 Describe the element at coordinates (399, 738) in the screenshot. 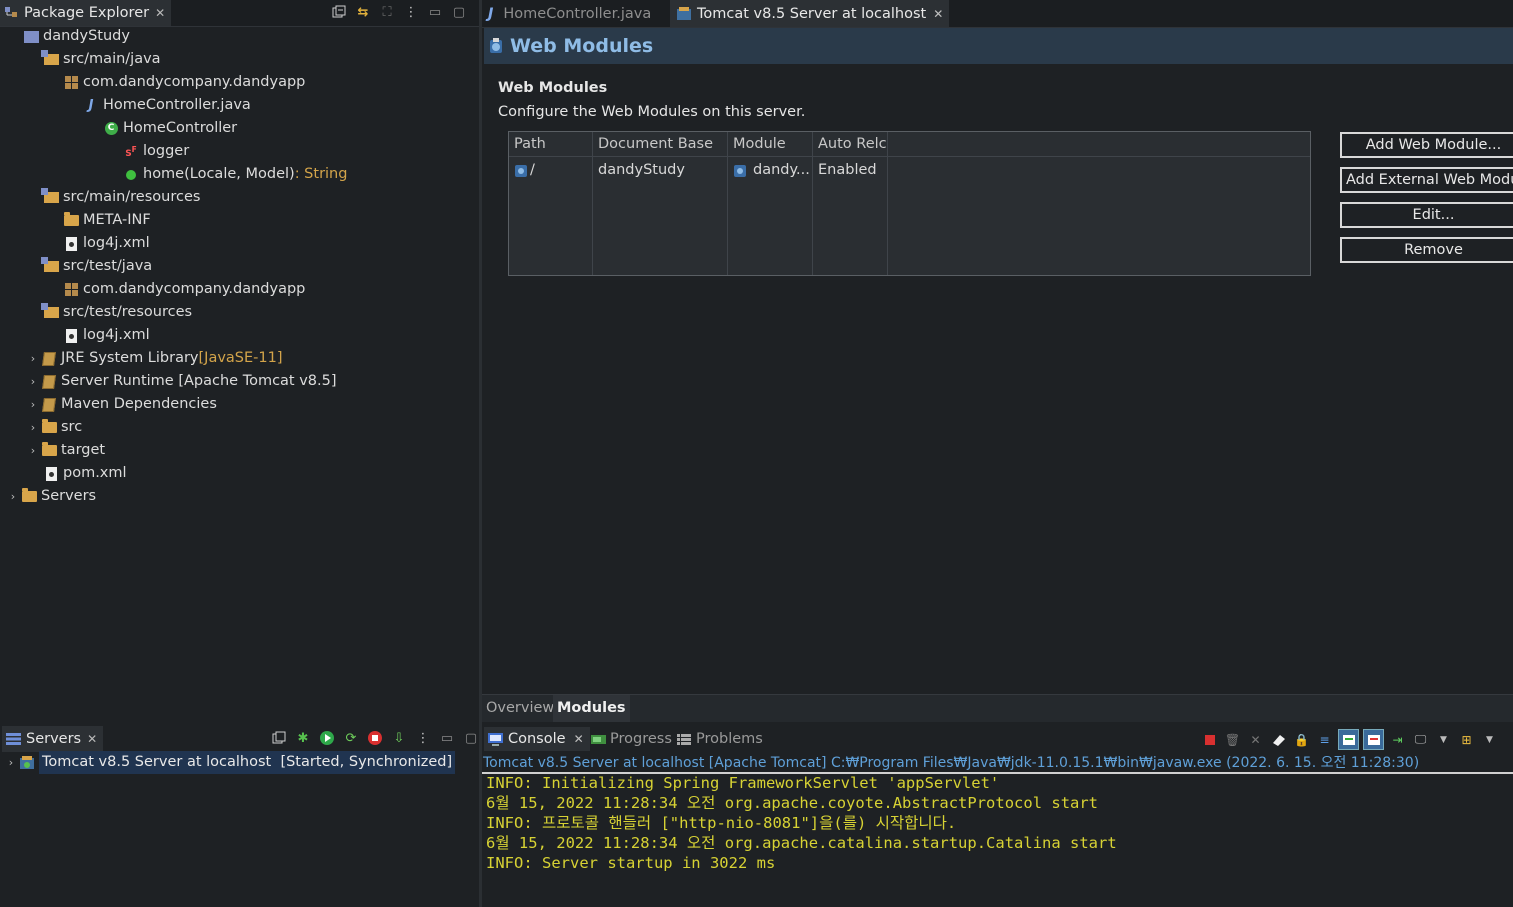

I see `publish-icon: ⇩` at that location.